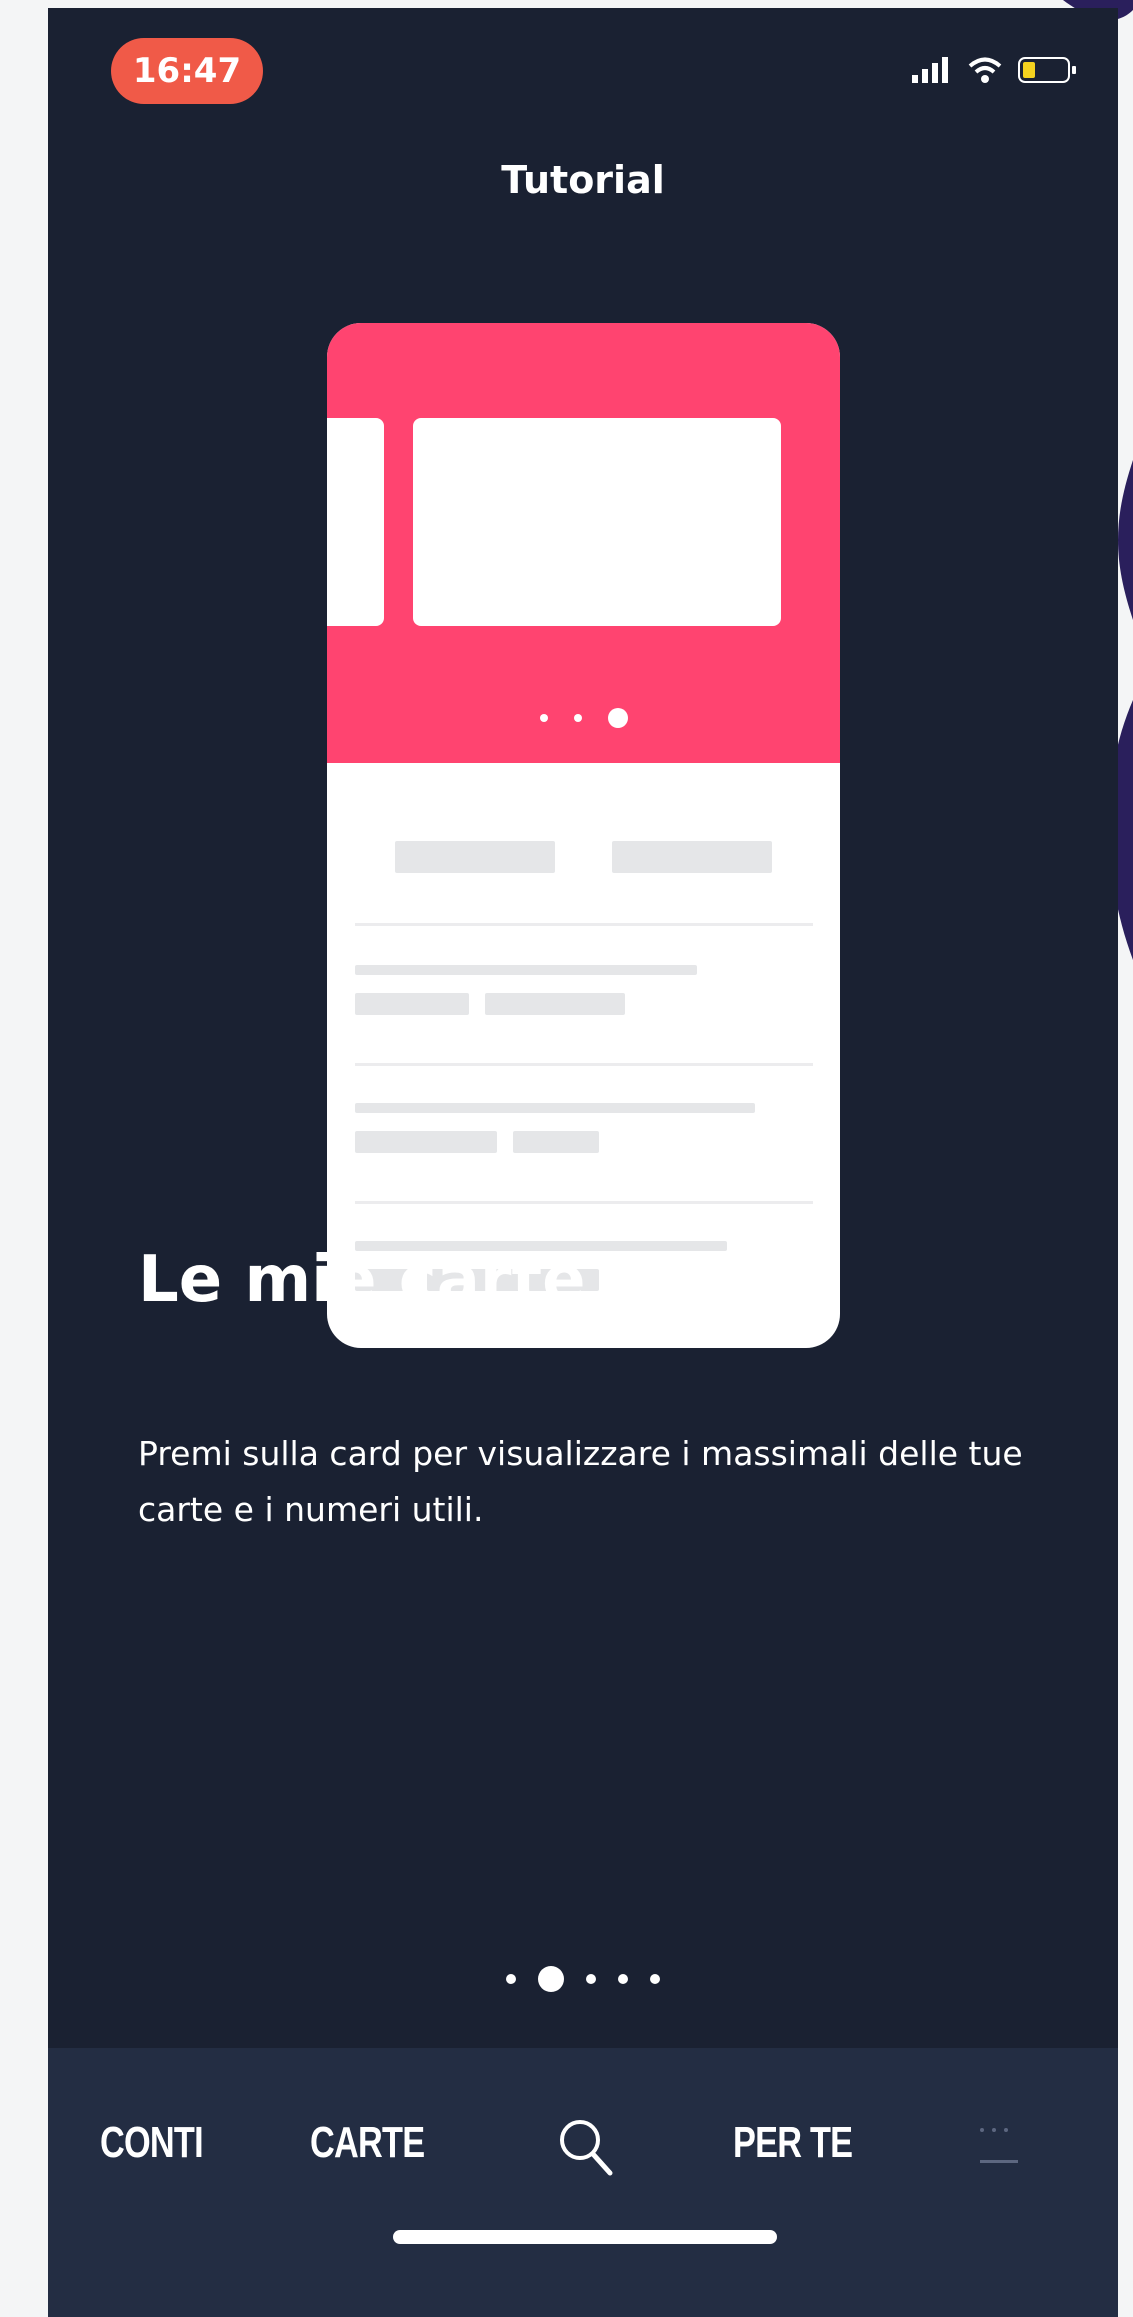 This screenshot has height=2317, width=1133. I want to click on page-indicator, so click(583, 1979).